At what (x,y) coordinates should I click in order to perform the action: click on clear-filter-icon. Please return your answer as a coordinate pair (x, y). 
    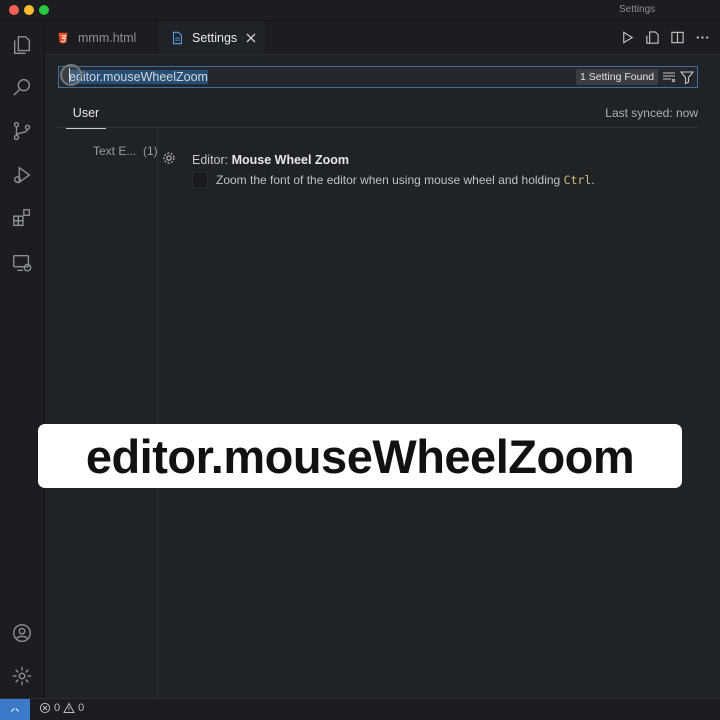
    Looking at the image, I should click on (669, 77).